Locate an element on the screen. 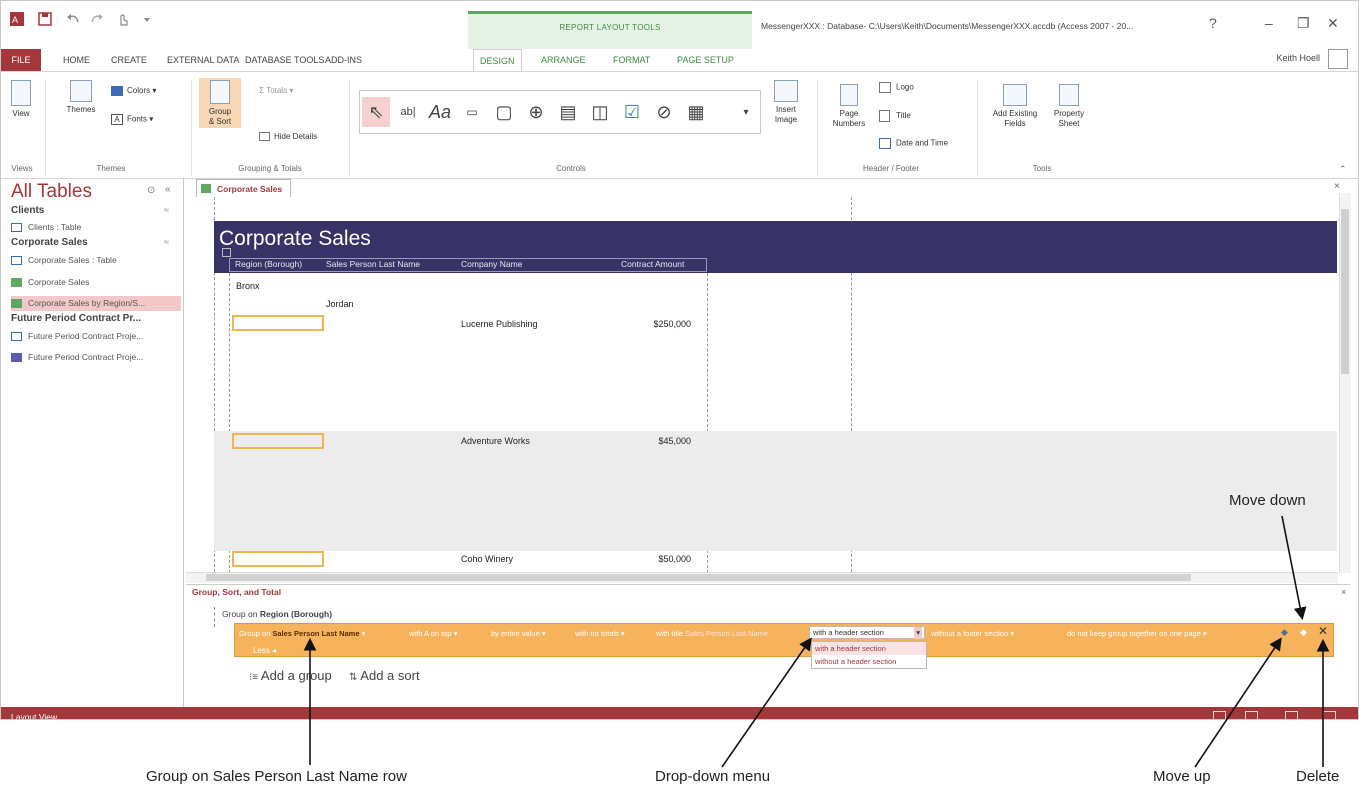 Image resolution: width=1359 pixels, height=790 pixels. company-cell: Lucerne Publishing is located at coordinates (499, 324).